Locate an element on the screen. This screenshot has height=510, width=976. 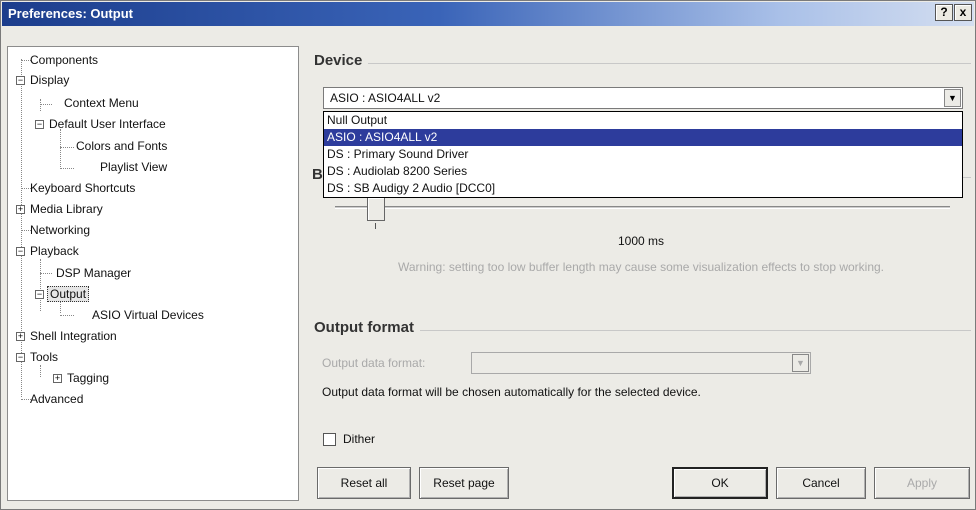
tree-item-playback: − Playback is located at coordinates (48, 251).